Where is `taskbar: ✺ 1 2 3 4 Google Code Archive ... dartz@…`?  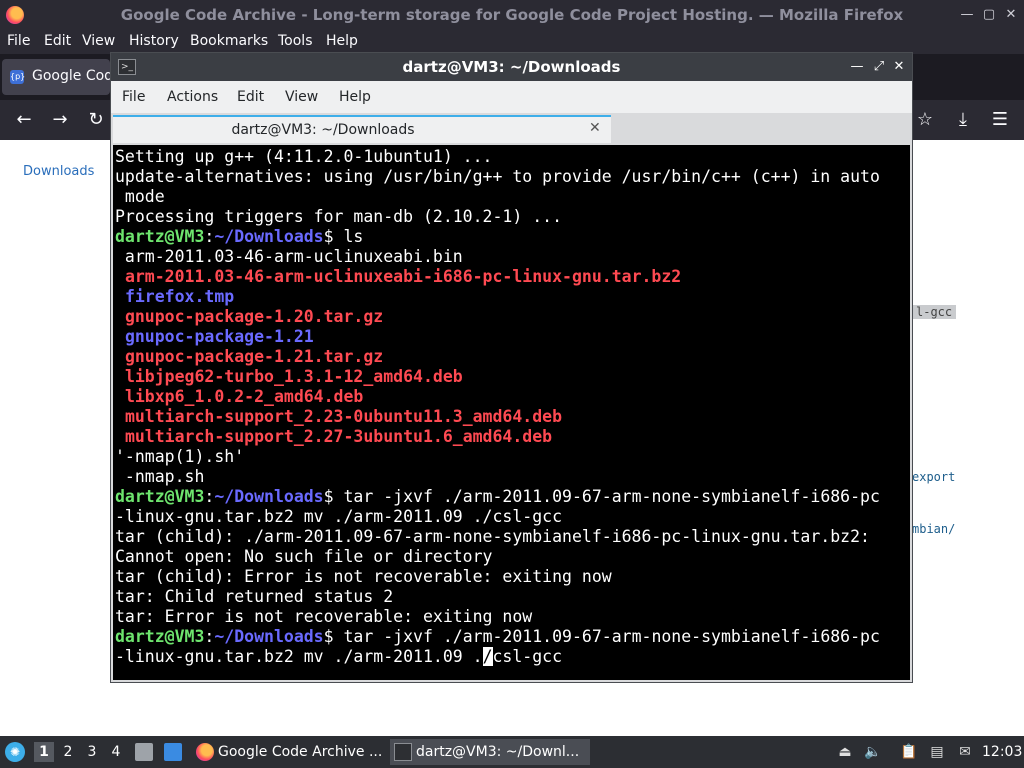 taskbar: ✺ 1 2 3 4 Google Code Archive ... dartz@… is located at coordinates (512, 752).